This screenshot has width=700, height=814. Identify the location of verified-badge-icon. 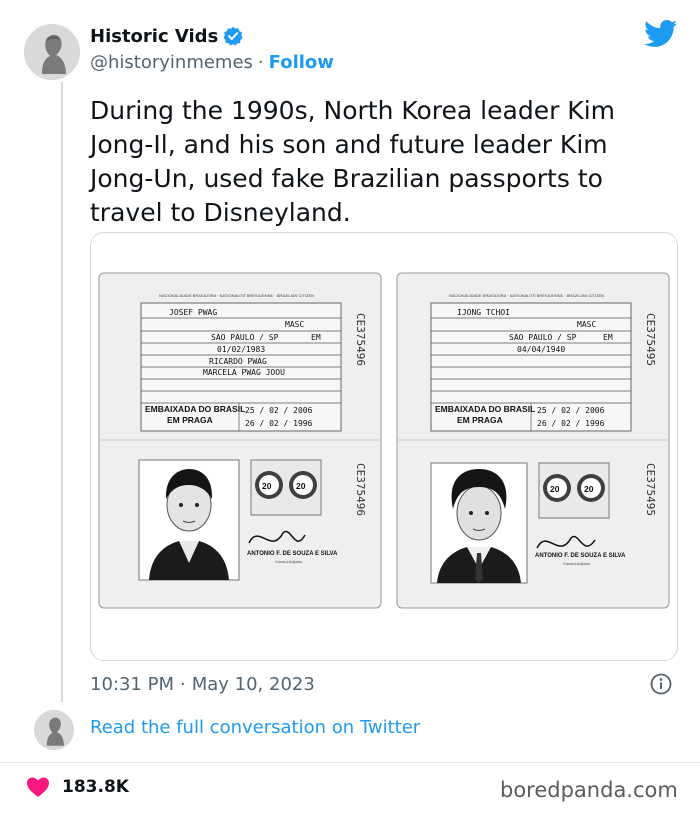
(233, 36).